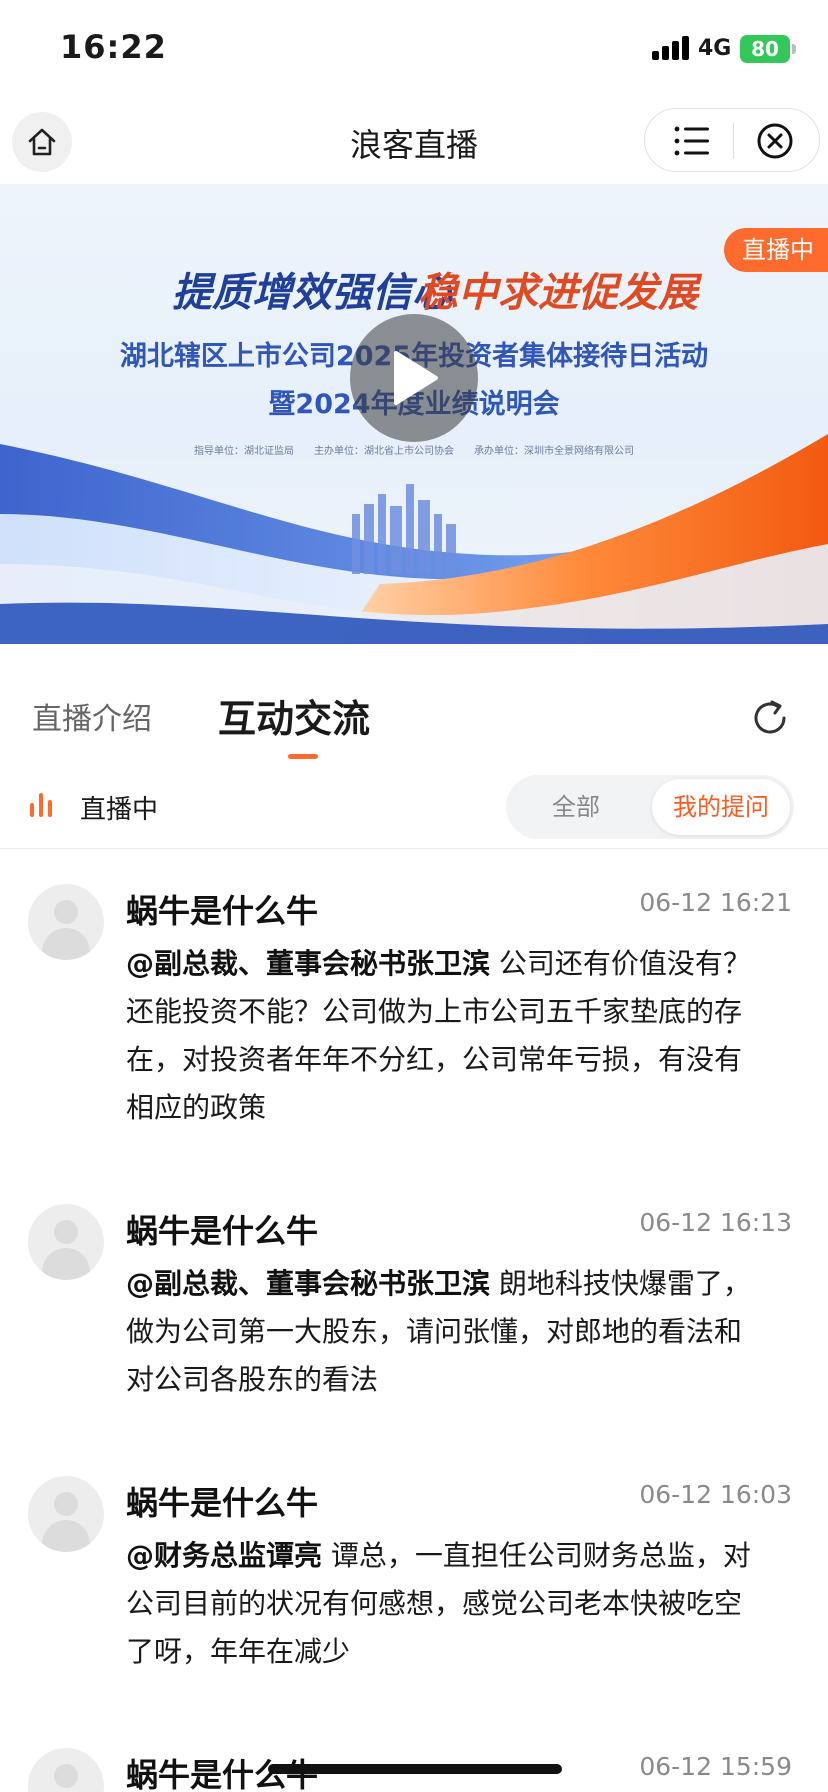  What do you see at coordinates (415, 1769) in the screenshot?
I see `home-indicator` at bounding box center [415, 1769].